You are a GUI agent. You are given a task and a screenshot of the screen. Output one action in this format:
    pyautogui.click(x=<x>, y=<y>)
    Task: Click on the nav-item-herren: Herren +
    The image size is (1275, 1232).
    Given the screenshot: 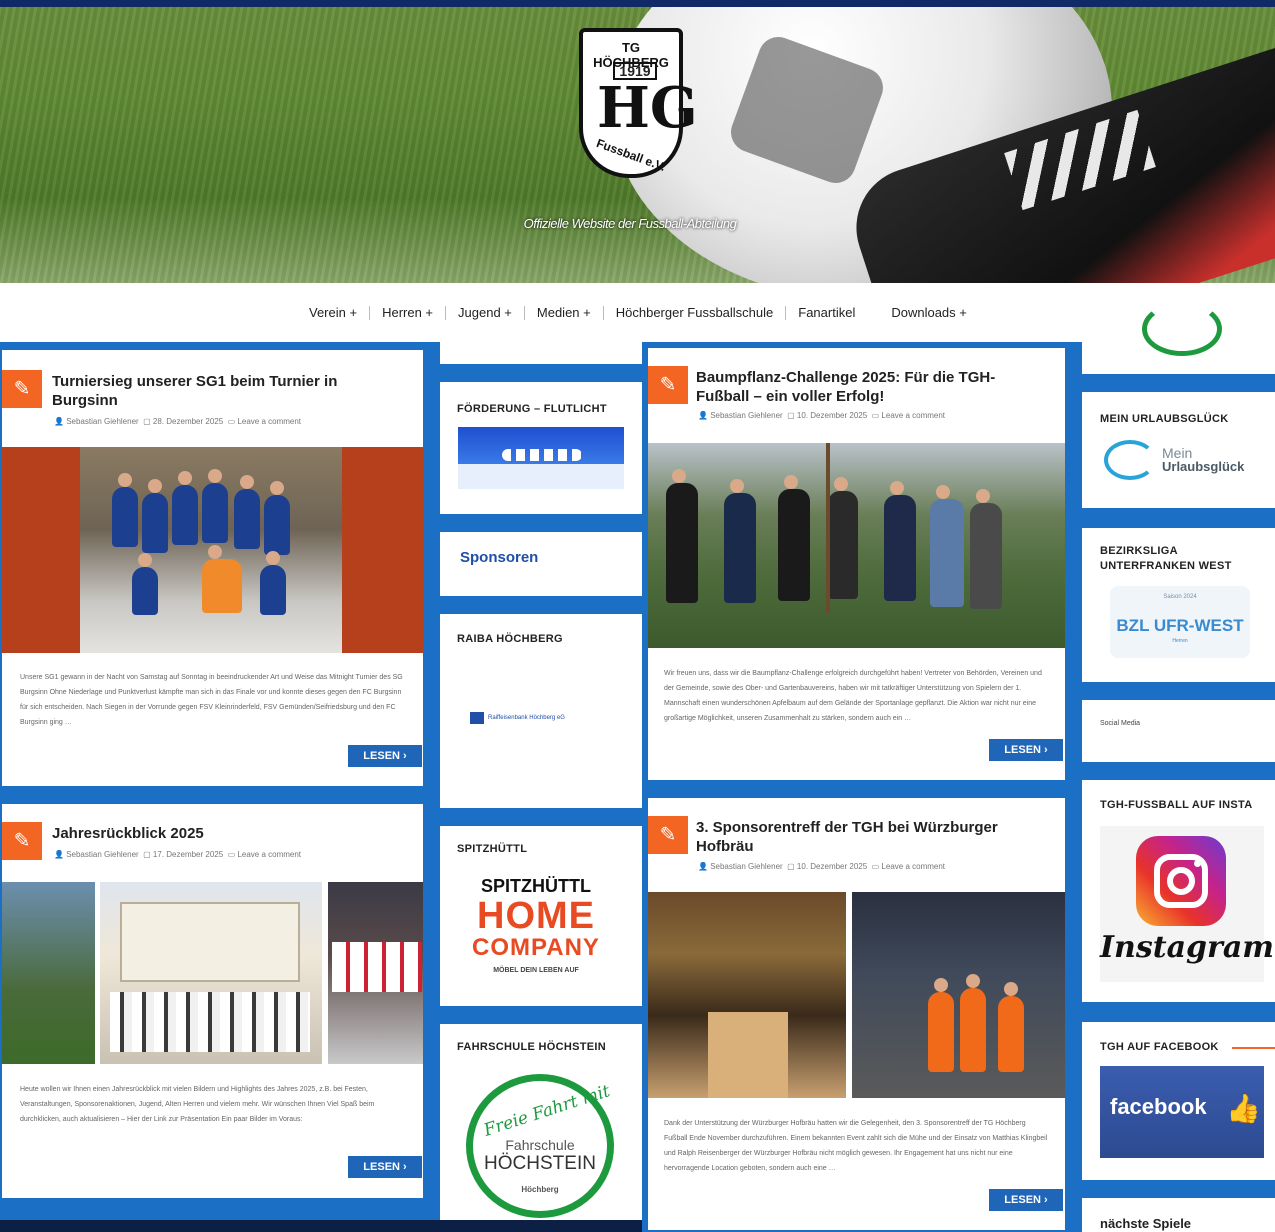 What is the action you would take?
    pyautogui.click(x=407, y=312)
    